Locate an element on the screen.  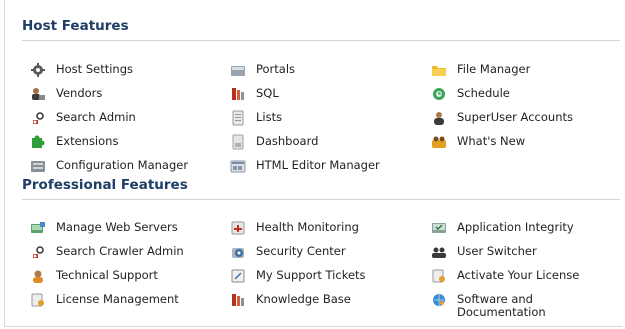
link-technical-support: Technical Support is located at coordinates (94, 276).